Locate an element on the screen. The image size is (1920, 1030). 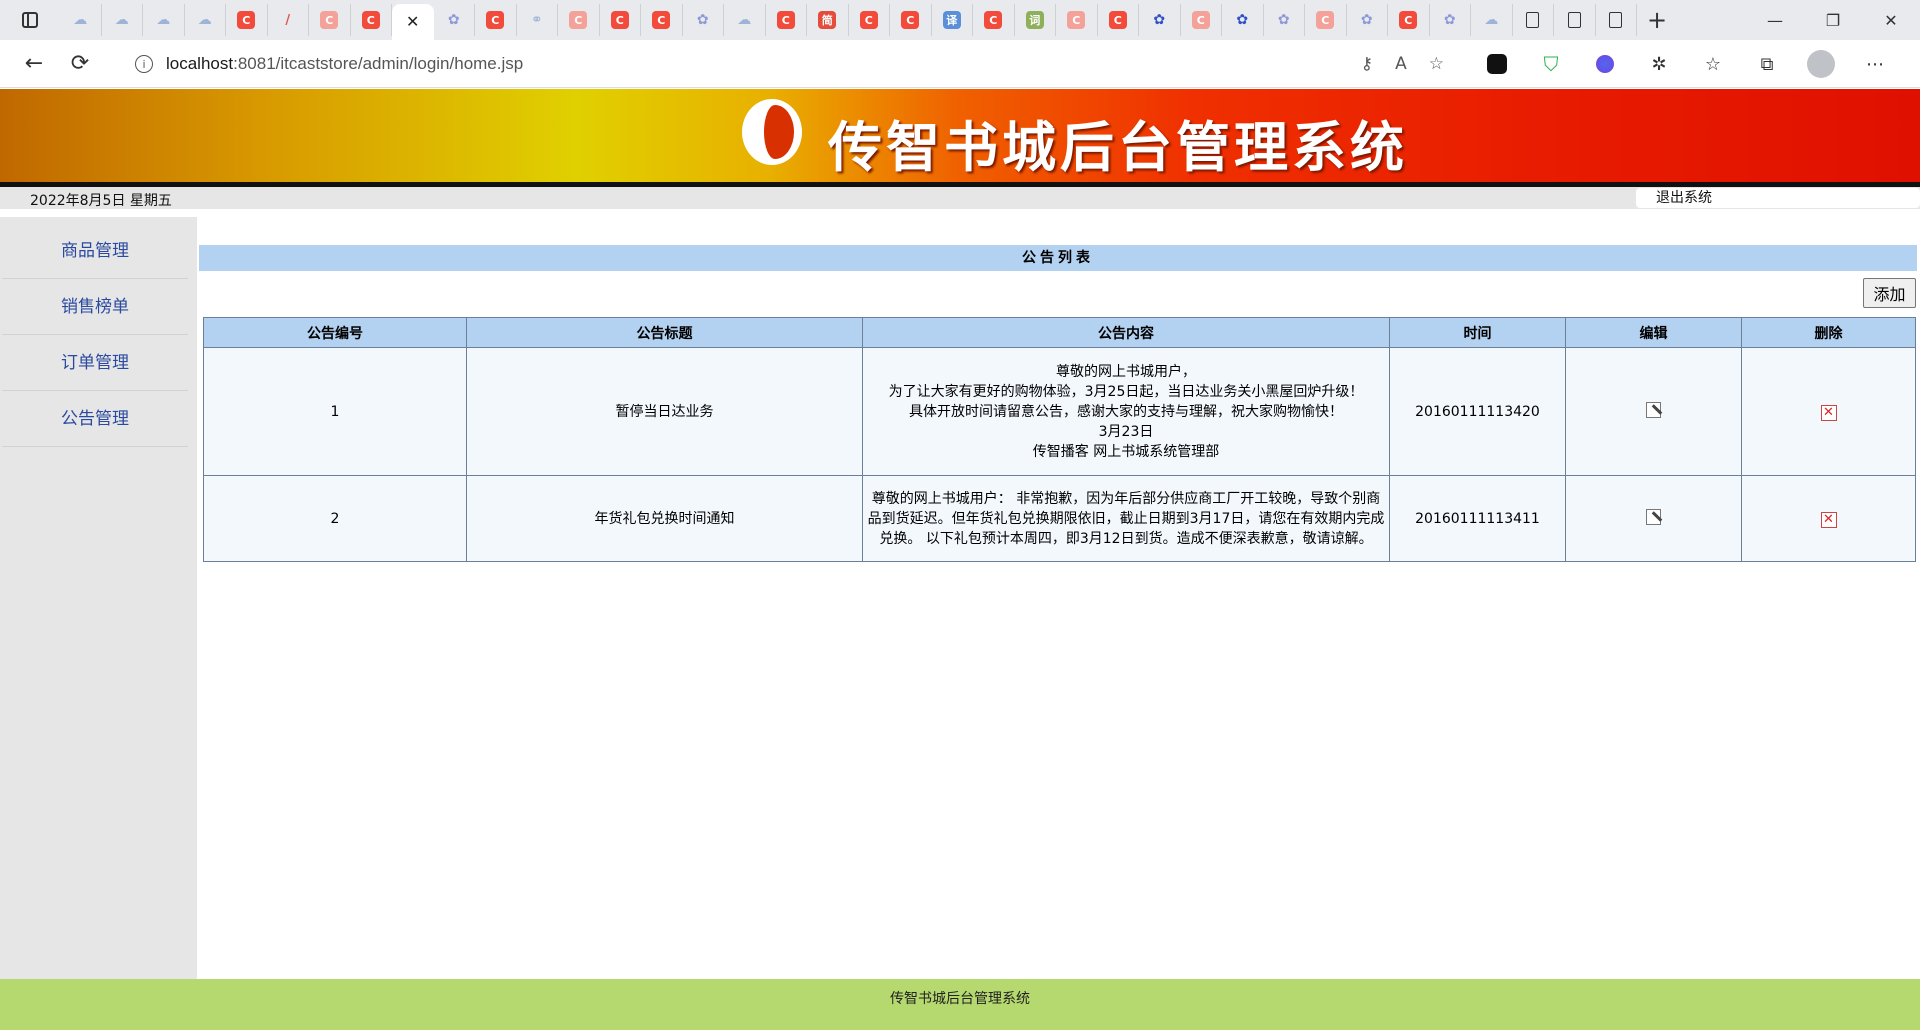
browser-tab: / is located at coordinates (288, 20).